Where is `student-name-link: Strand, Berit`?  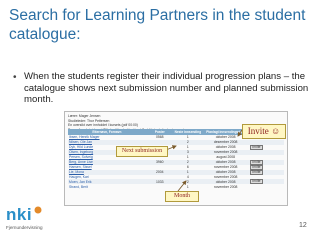 student-name-link: Strand, Berit is located at coordinates (107, 186).